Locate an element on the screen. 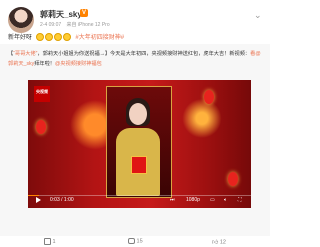 The height and width of the screenshot is (247, 320). share-count: 1 is located at coordinates (54, 241).